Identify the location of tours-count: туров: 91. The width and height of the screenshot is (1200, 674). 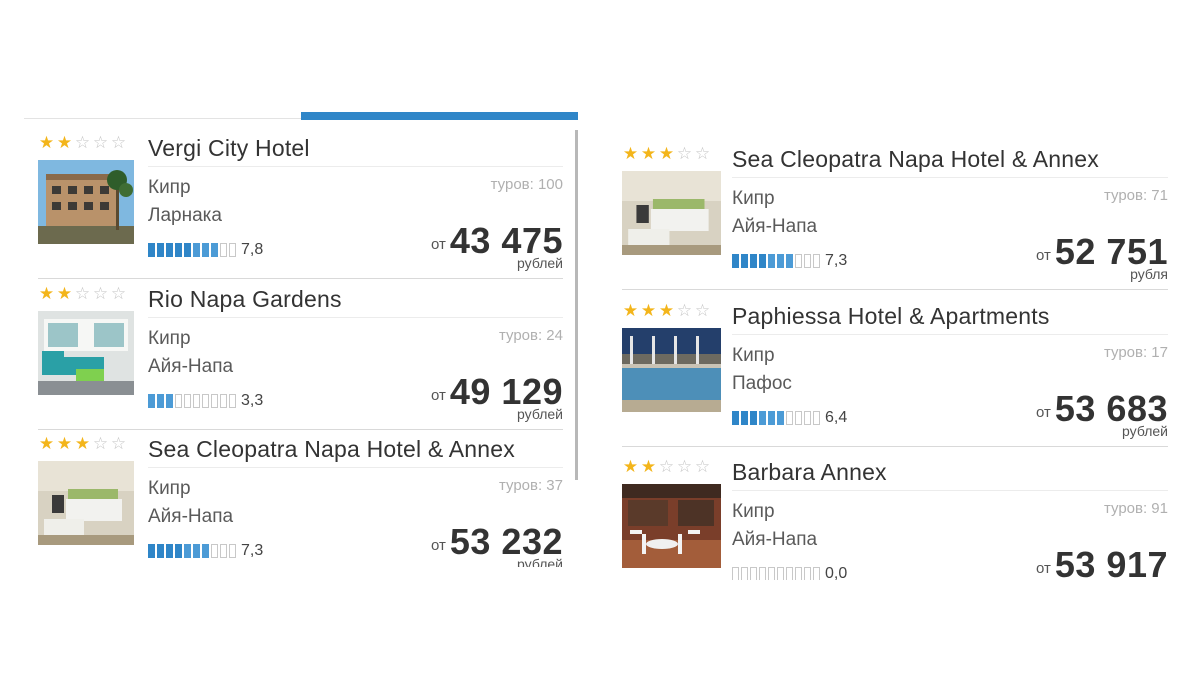
(1135, 508).